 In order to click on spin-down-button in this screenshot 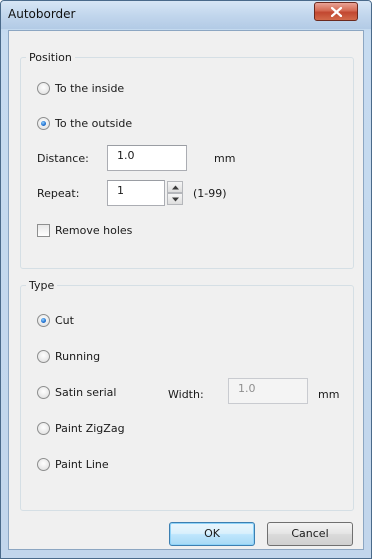, I will do `click(175, 199)`.